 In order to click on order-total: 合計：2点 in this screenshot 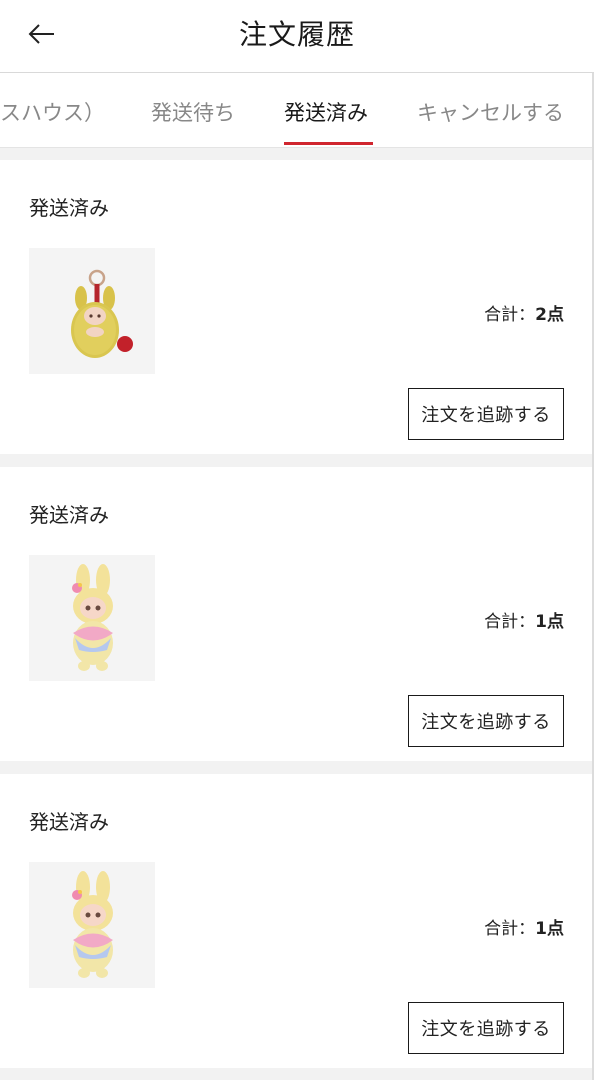, I will do `click(524, 312)`.